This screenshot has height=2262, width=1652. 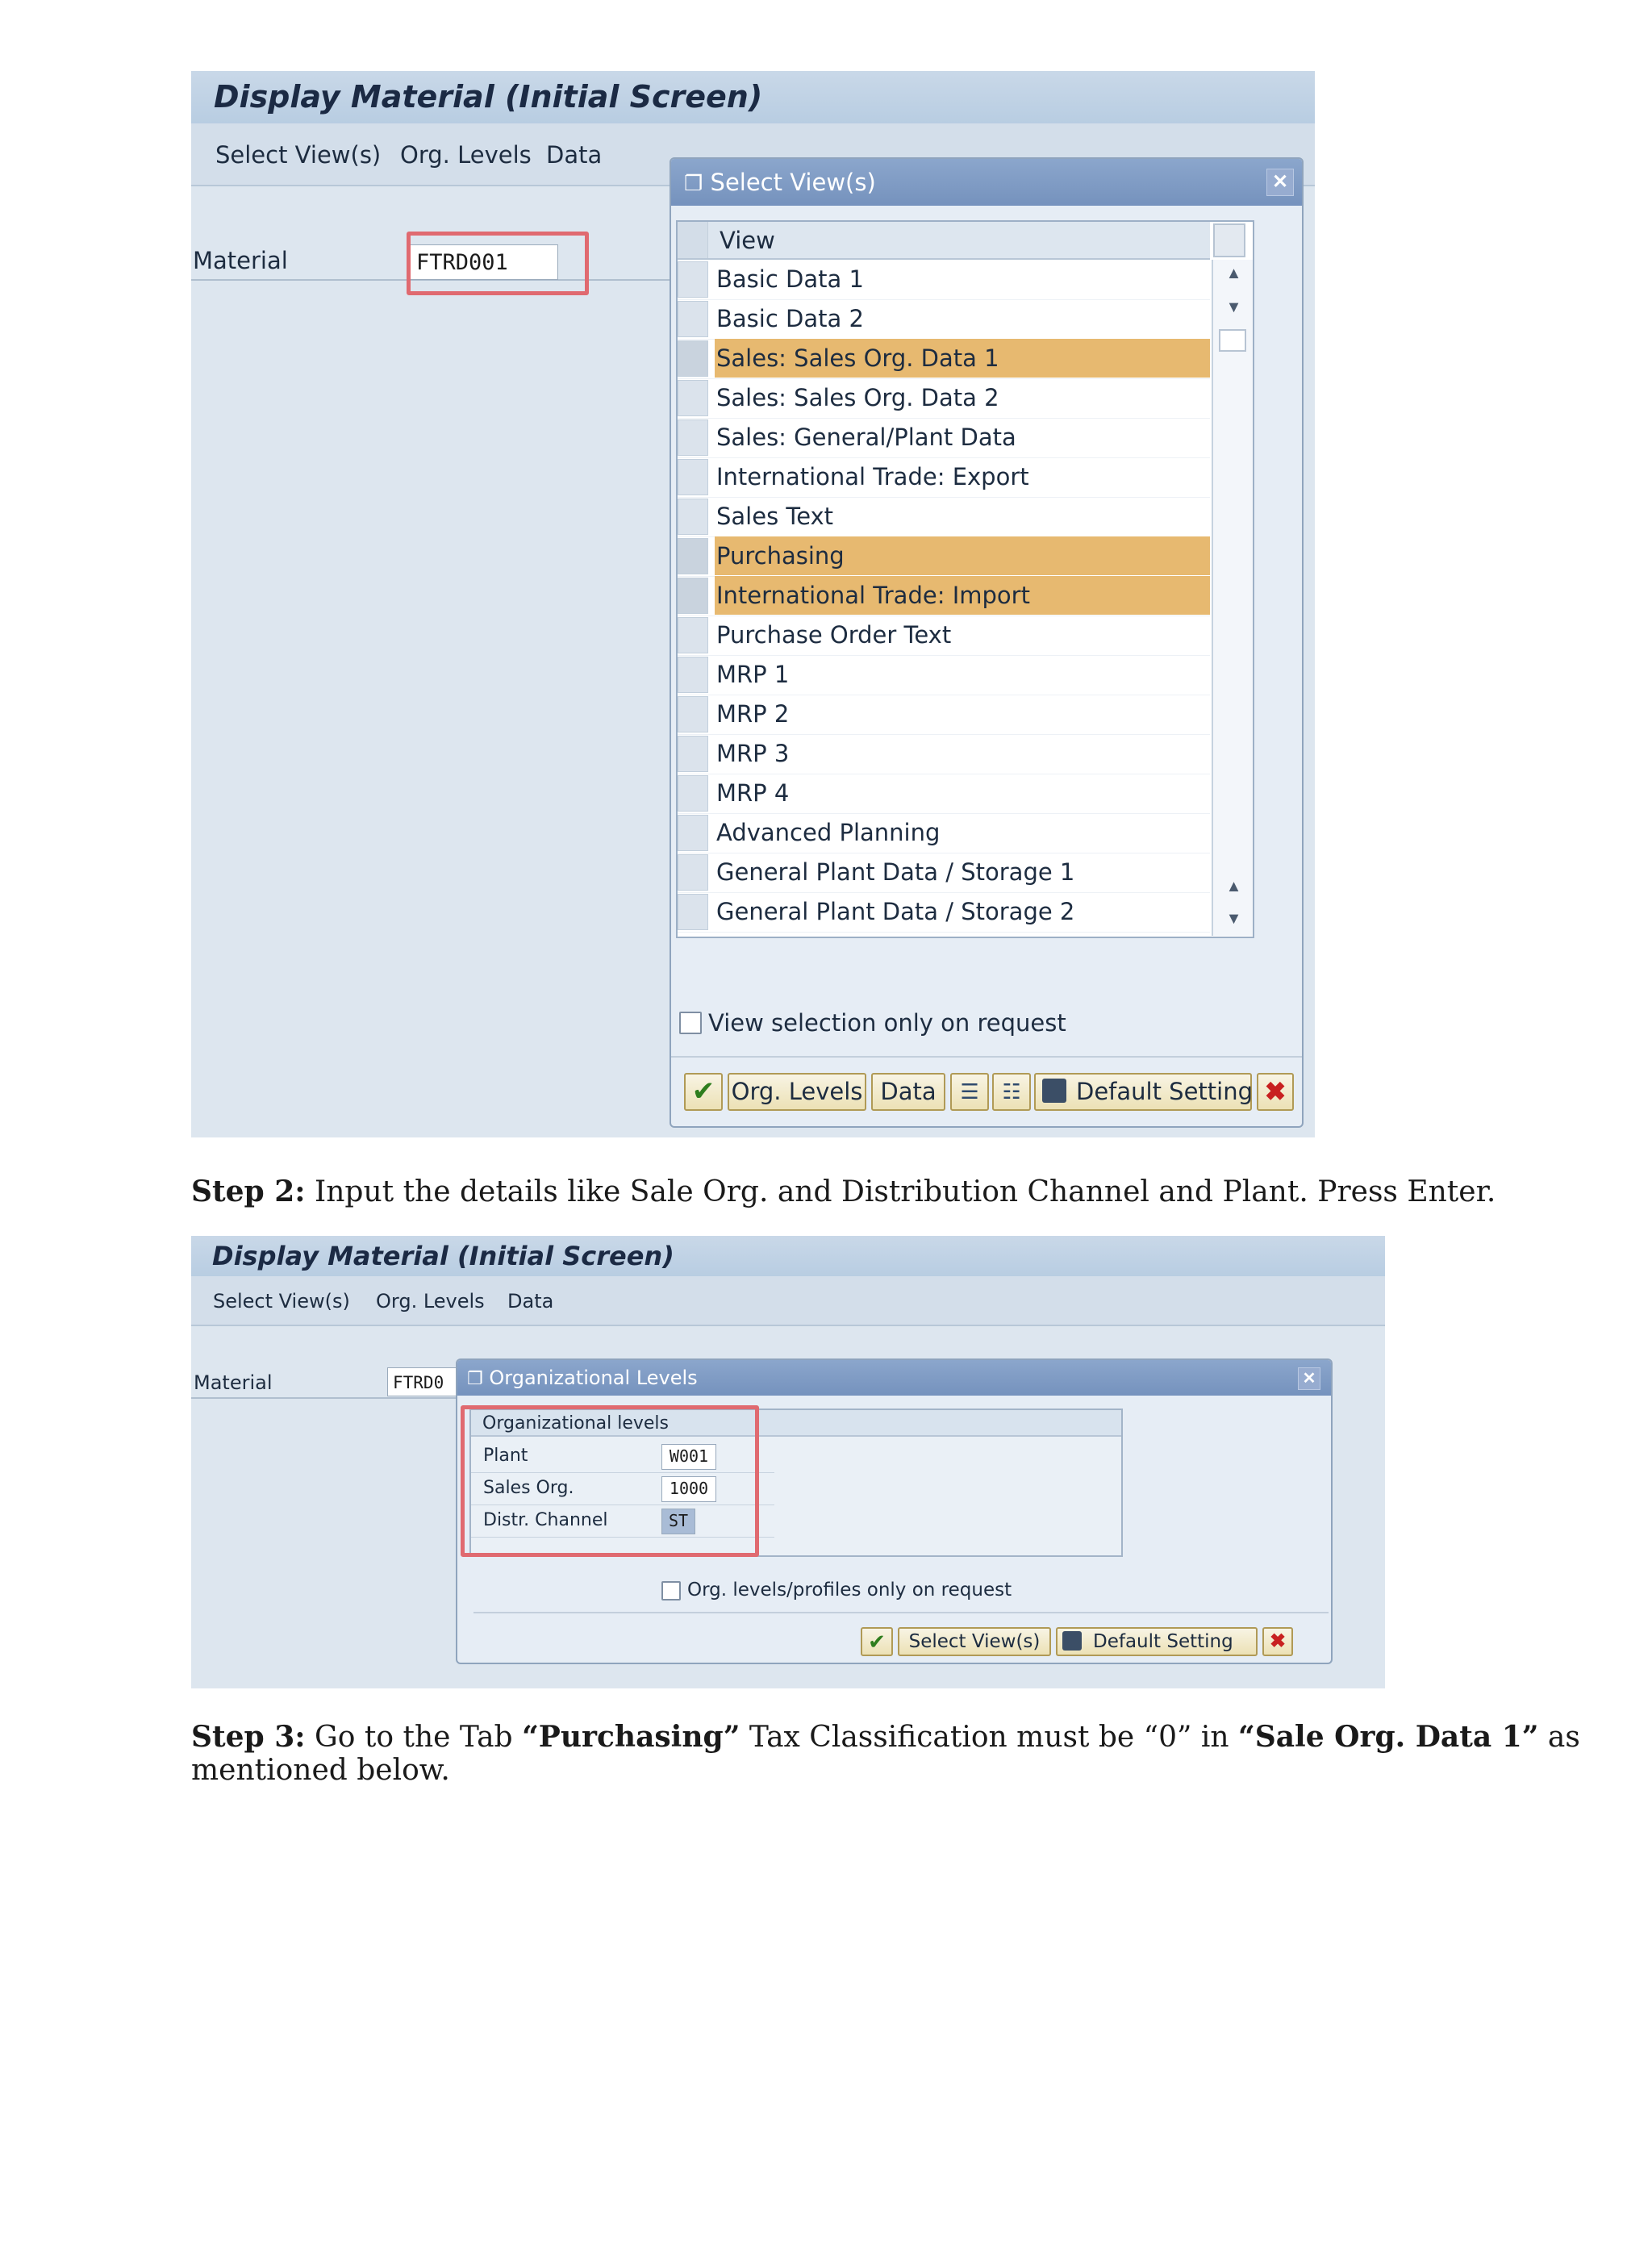 I want to click on material-label: Material, so click(x=241, y=260).